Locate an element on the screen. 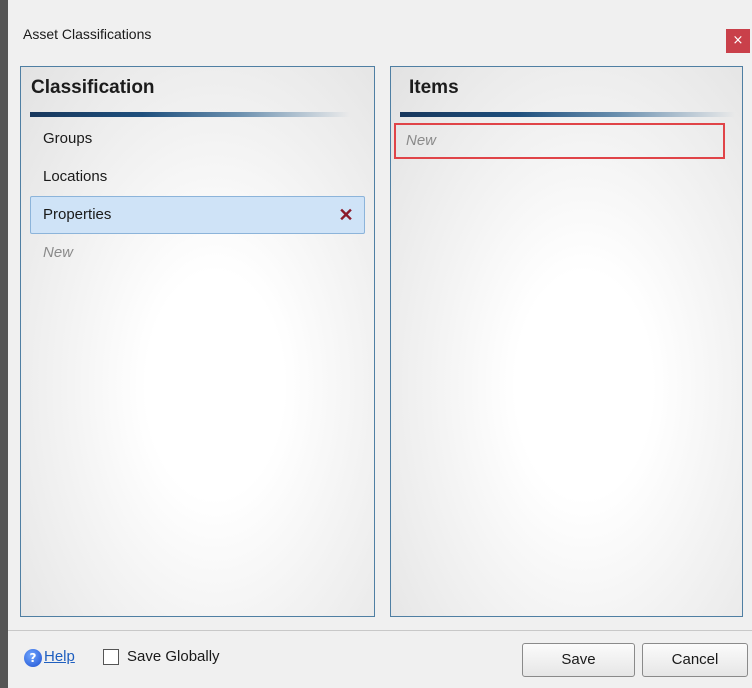 This screenshot has width=752, height=688. list-item-label: Groups is located at coordinates (68, 138).